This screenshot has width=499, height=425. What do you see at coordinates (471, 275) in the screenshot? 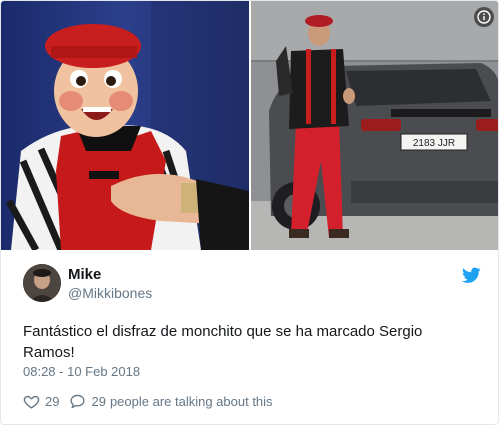
I see `twitter-bird-icon` at bounding box center [471, 275].